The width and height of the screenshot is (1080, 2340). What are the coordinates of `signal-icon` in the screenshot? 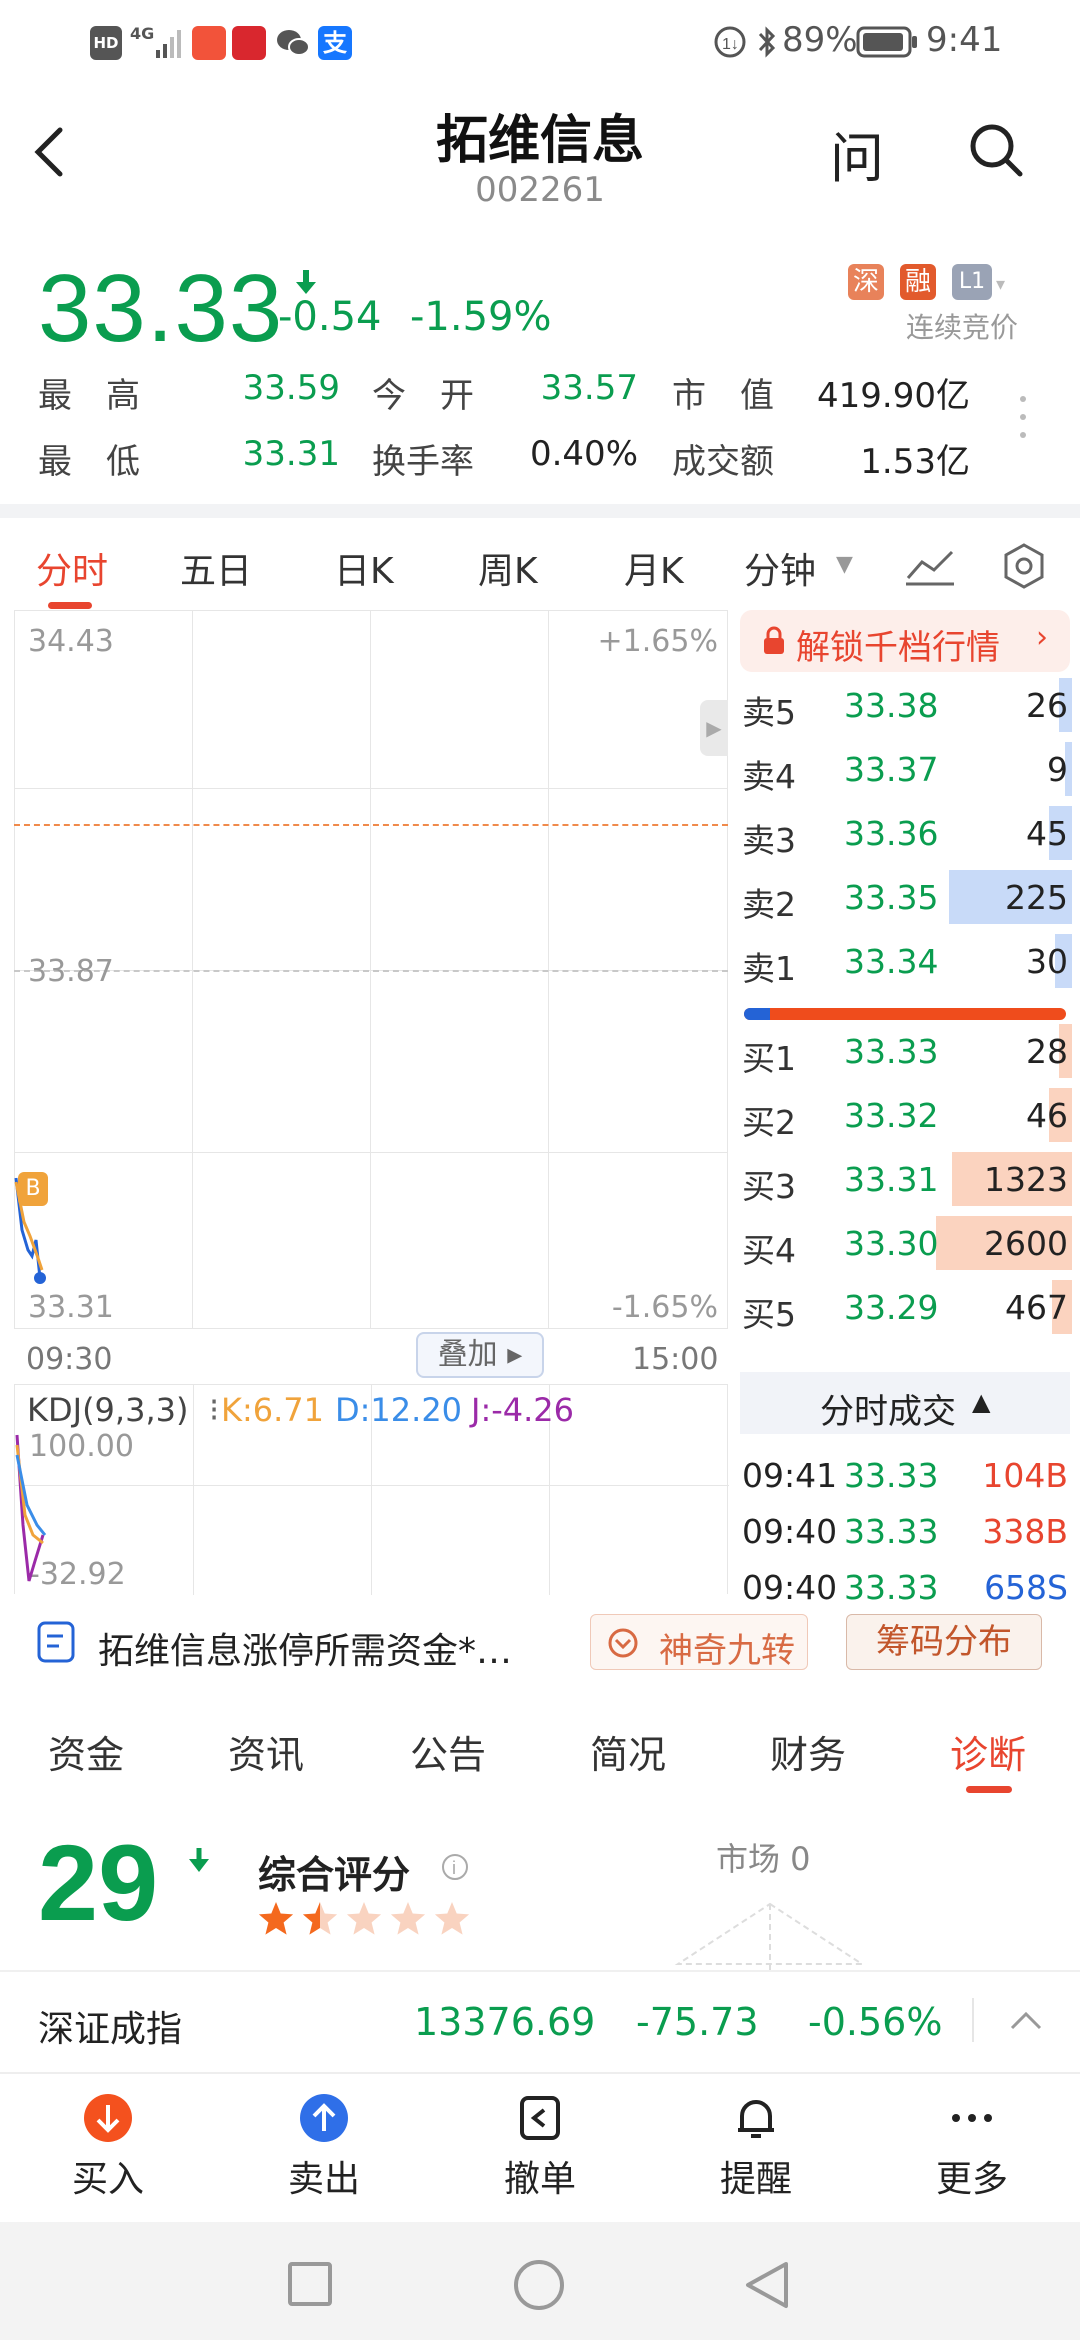 It's located at (170, 43).